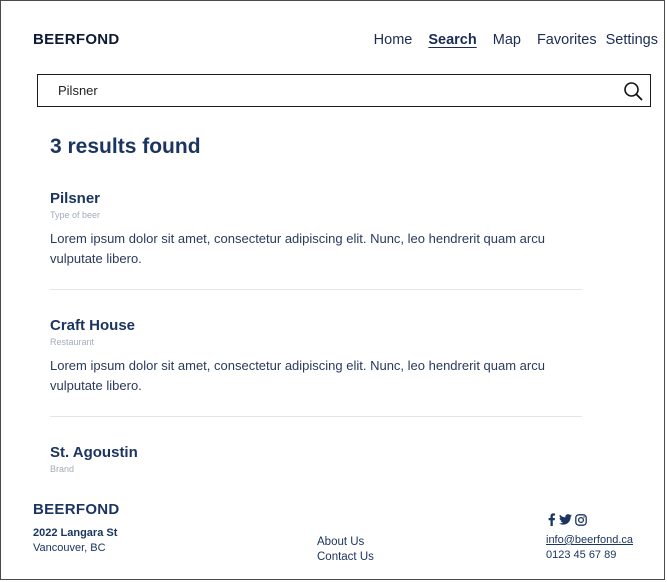 The image size is (667, 582). I want to click on nav-favorites: Favorites, so click(567, 40).